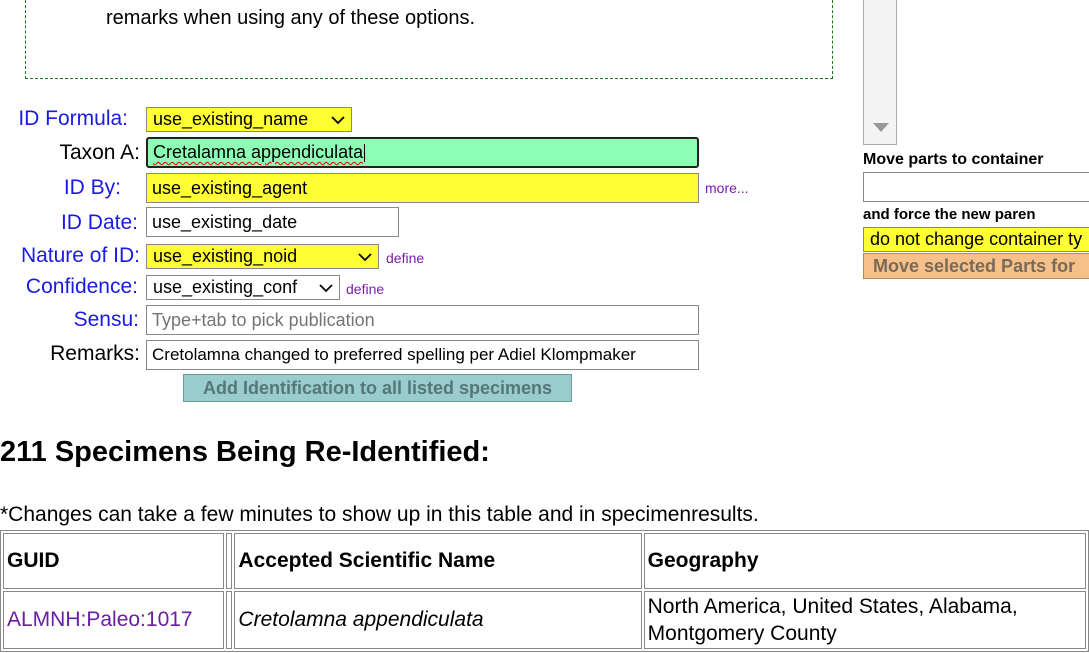 This screenshot has width=1089, height=653. I want to click on taxon-a-input: Cretalamna appendiculata, so click(422, 152).